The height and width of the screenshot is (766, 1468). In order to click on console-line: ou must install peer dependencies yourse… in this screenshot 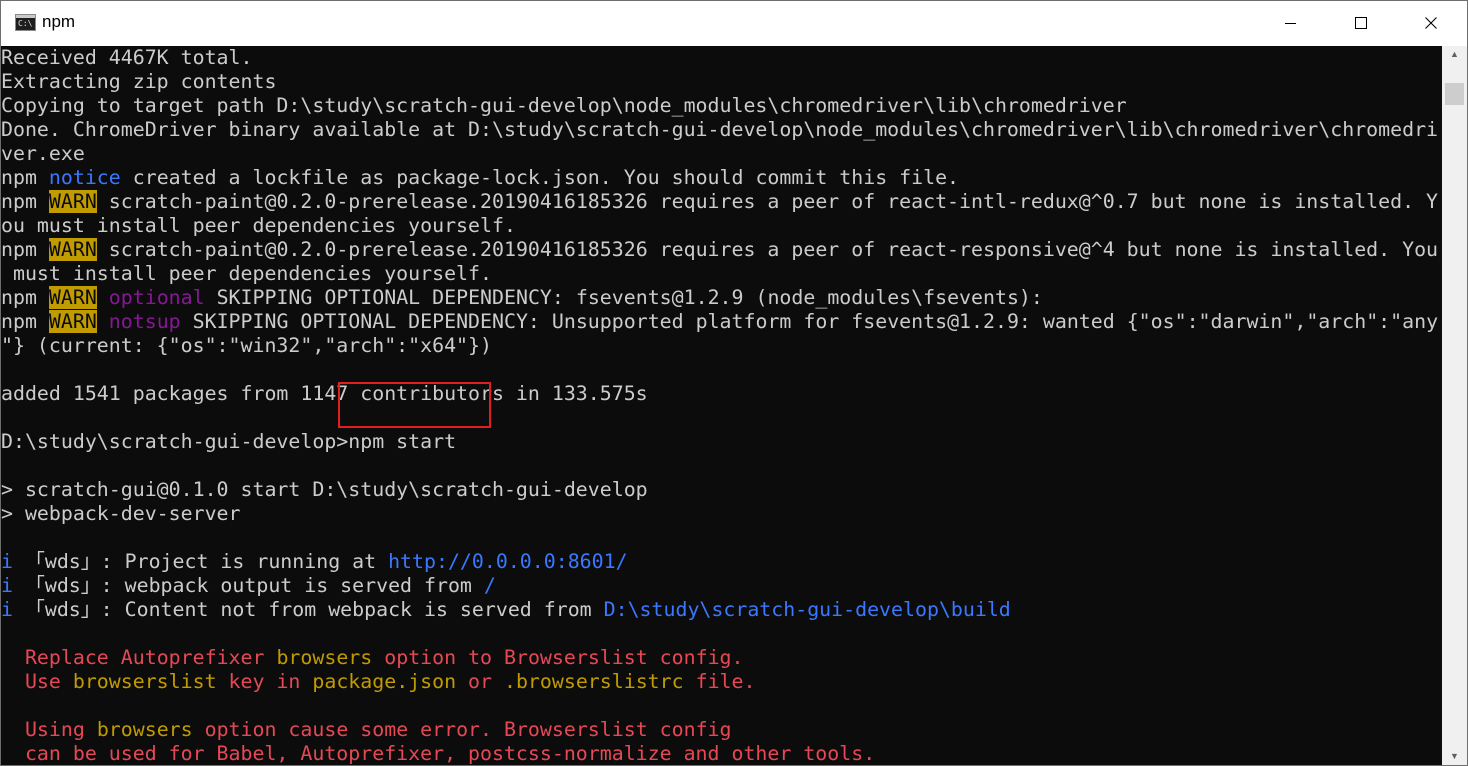, I will do `click(721, 226)`.